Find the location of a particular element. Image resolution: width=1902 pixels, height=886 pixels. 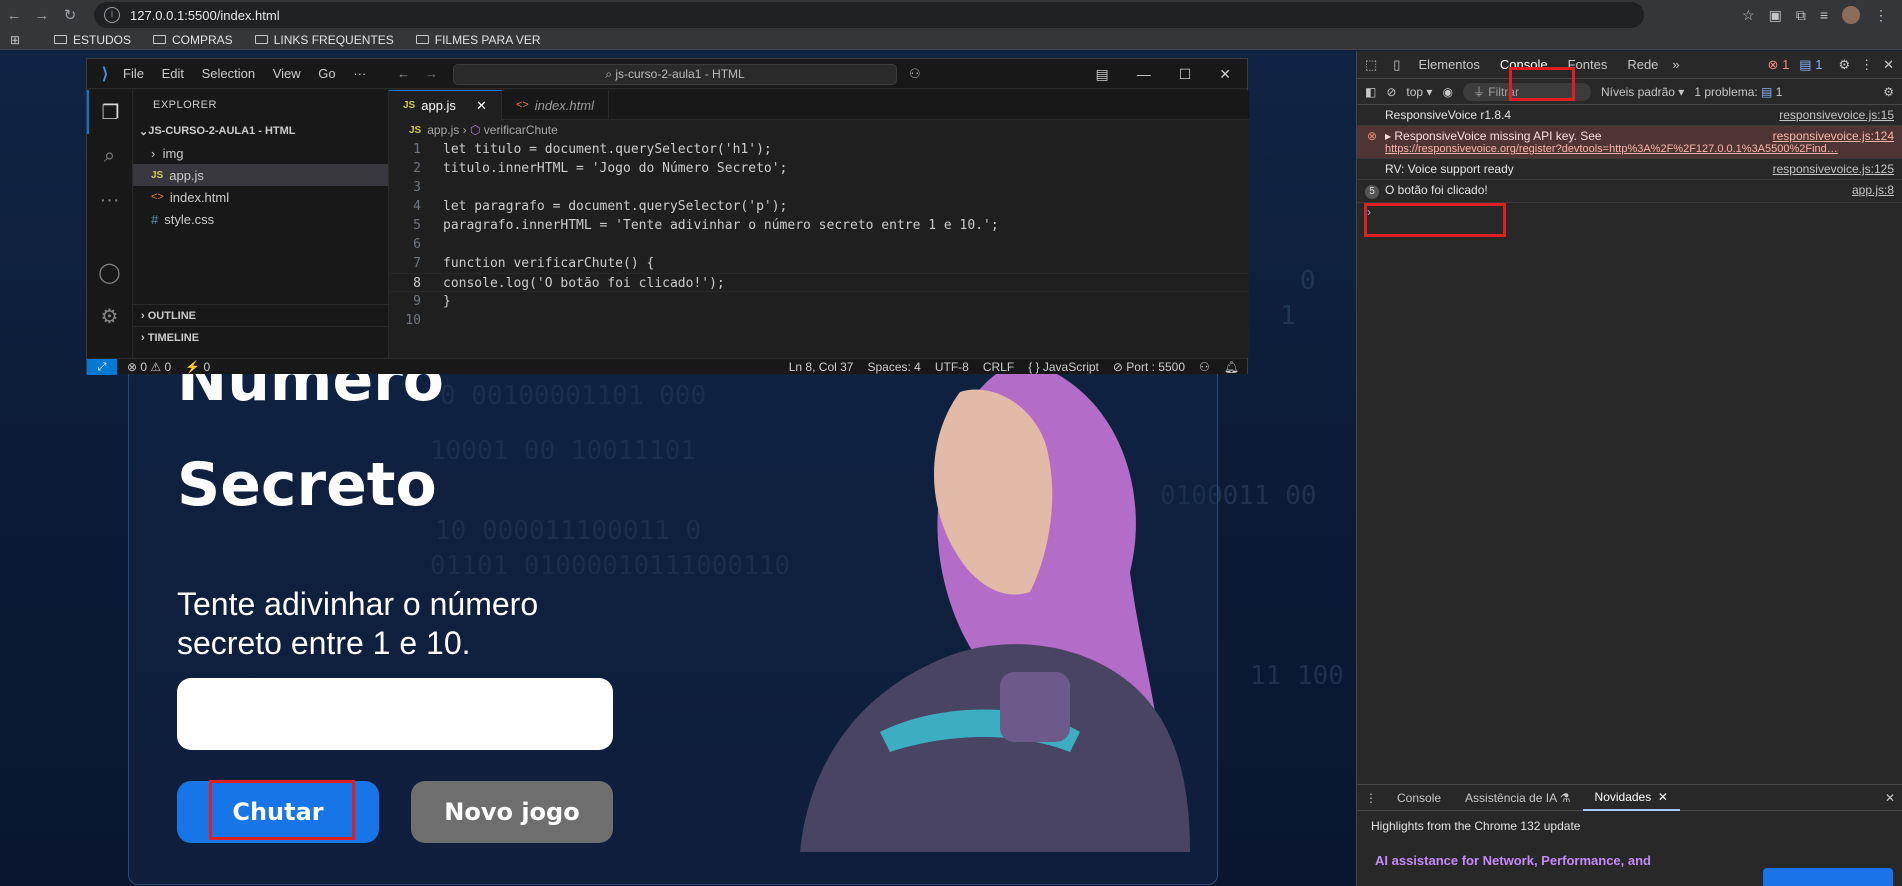

back-arrow-icon: ← is located at coordinates (403, 73).